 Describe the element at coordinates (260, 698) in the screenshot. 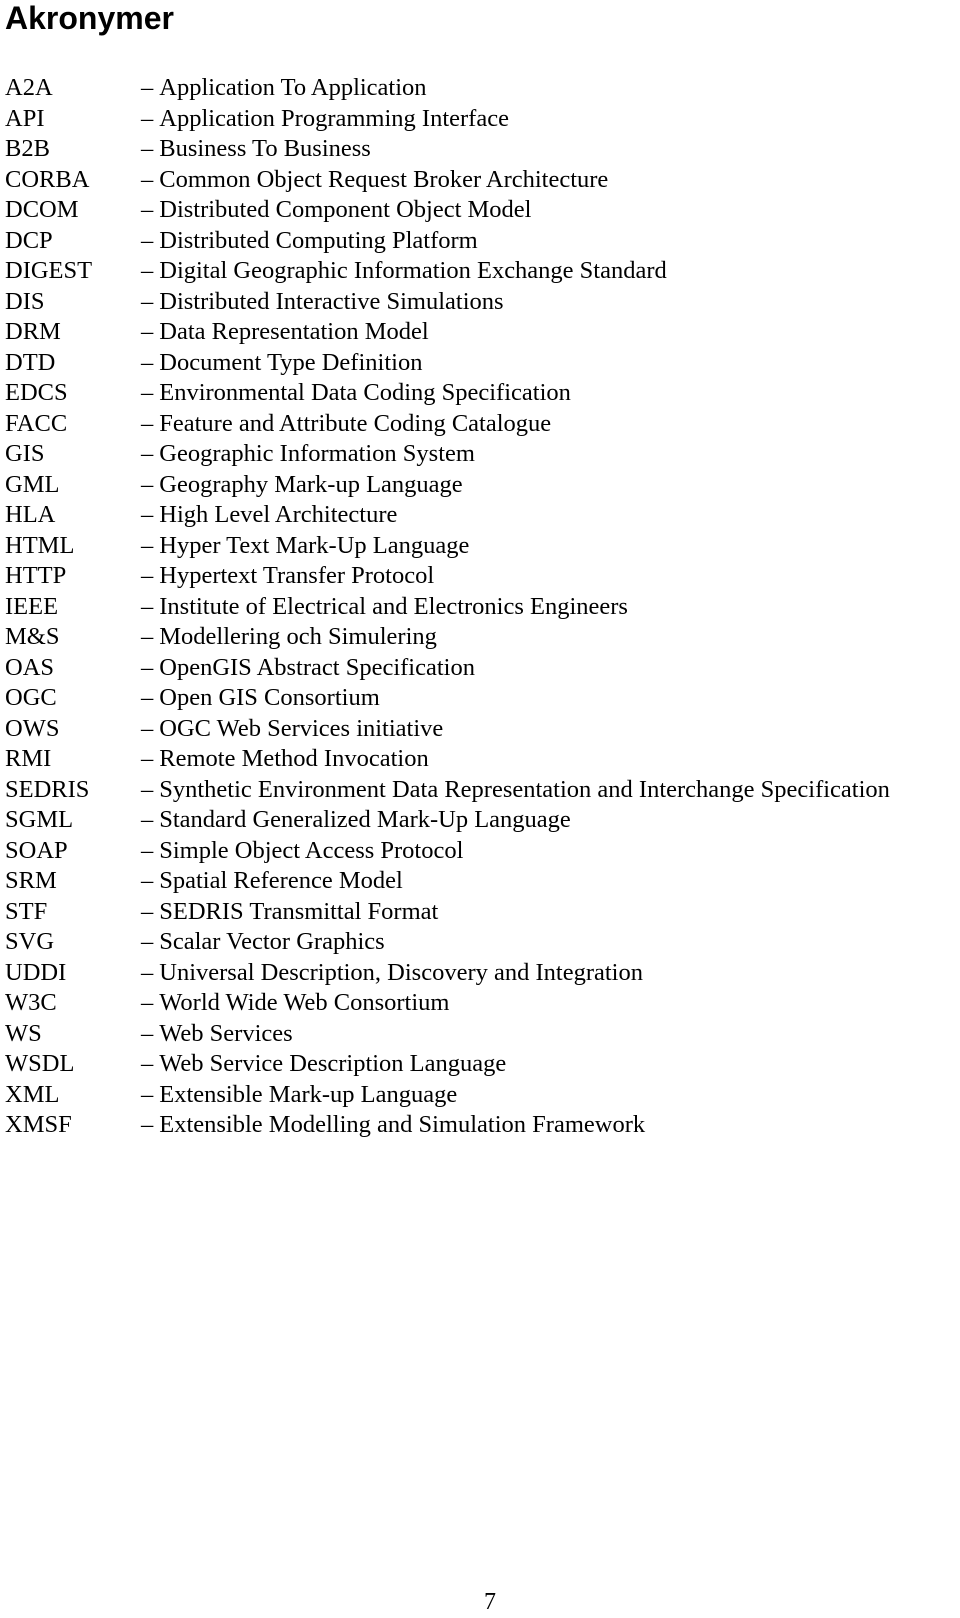

I see `acronym-expansion: – Open GIS Consortium` at that location.